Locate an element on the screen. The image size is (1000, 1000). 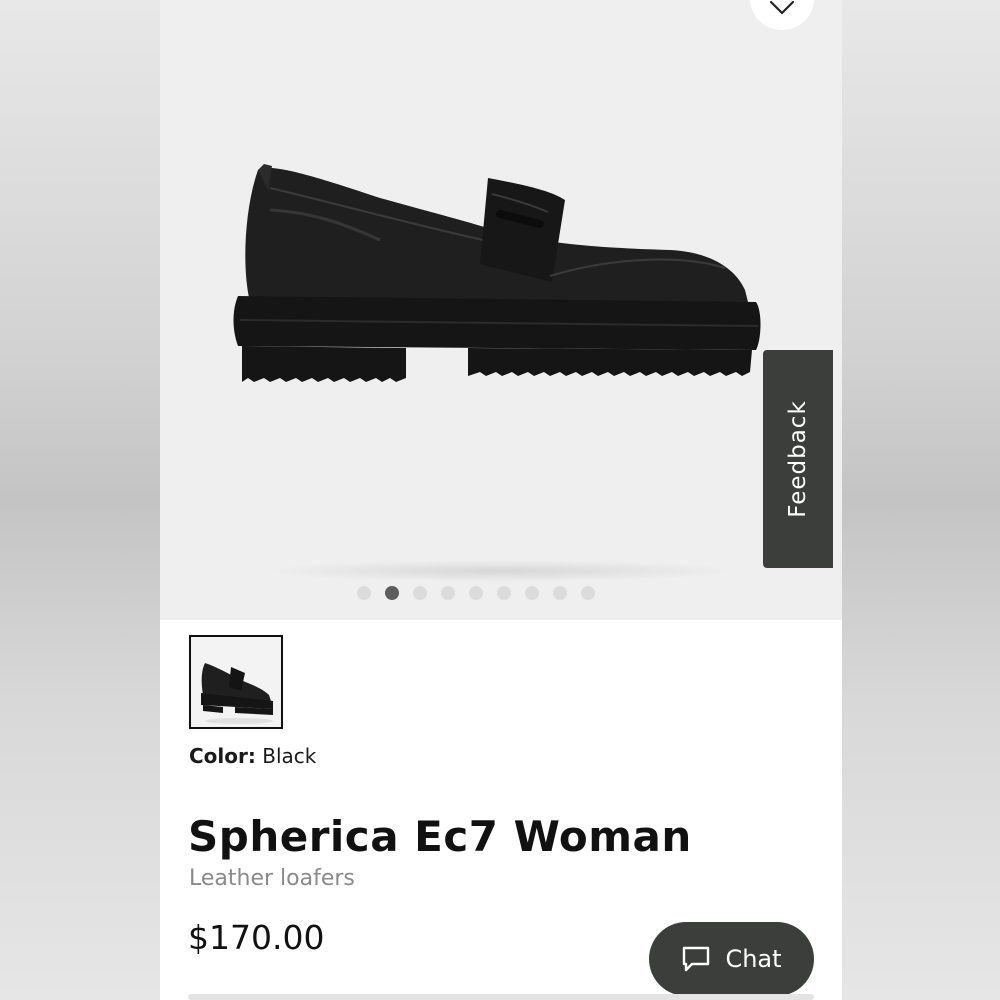
color-swatch-thumbnail is located at coordinates (236, 682).